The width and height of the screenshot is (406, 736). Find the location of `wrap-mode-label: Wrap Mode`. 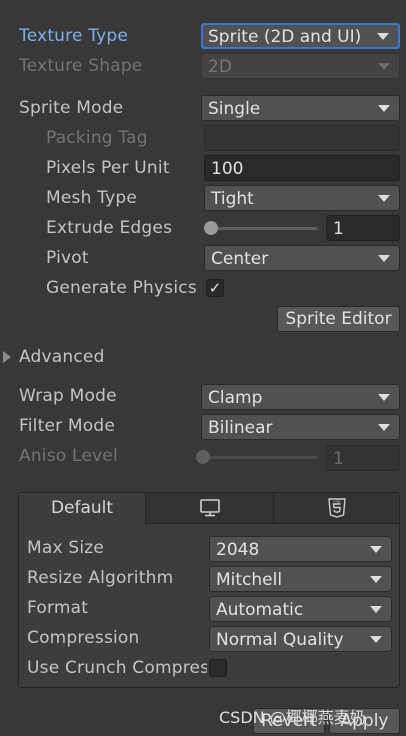

wrap-mode-label: Wrap Mode is located at coordinates (68, 396).